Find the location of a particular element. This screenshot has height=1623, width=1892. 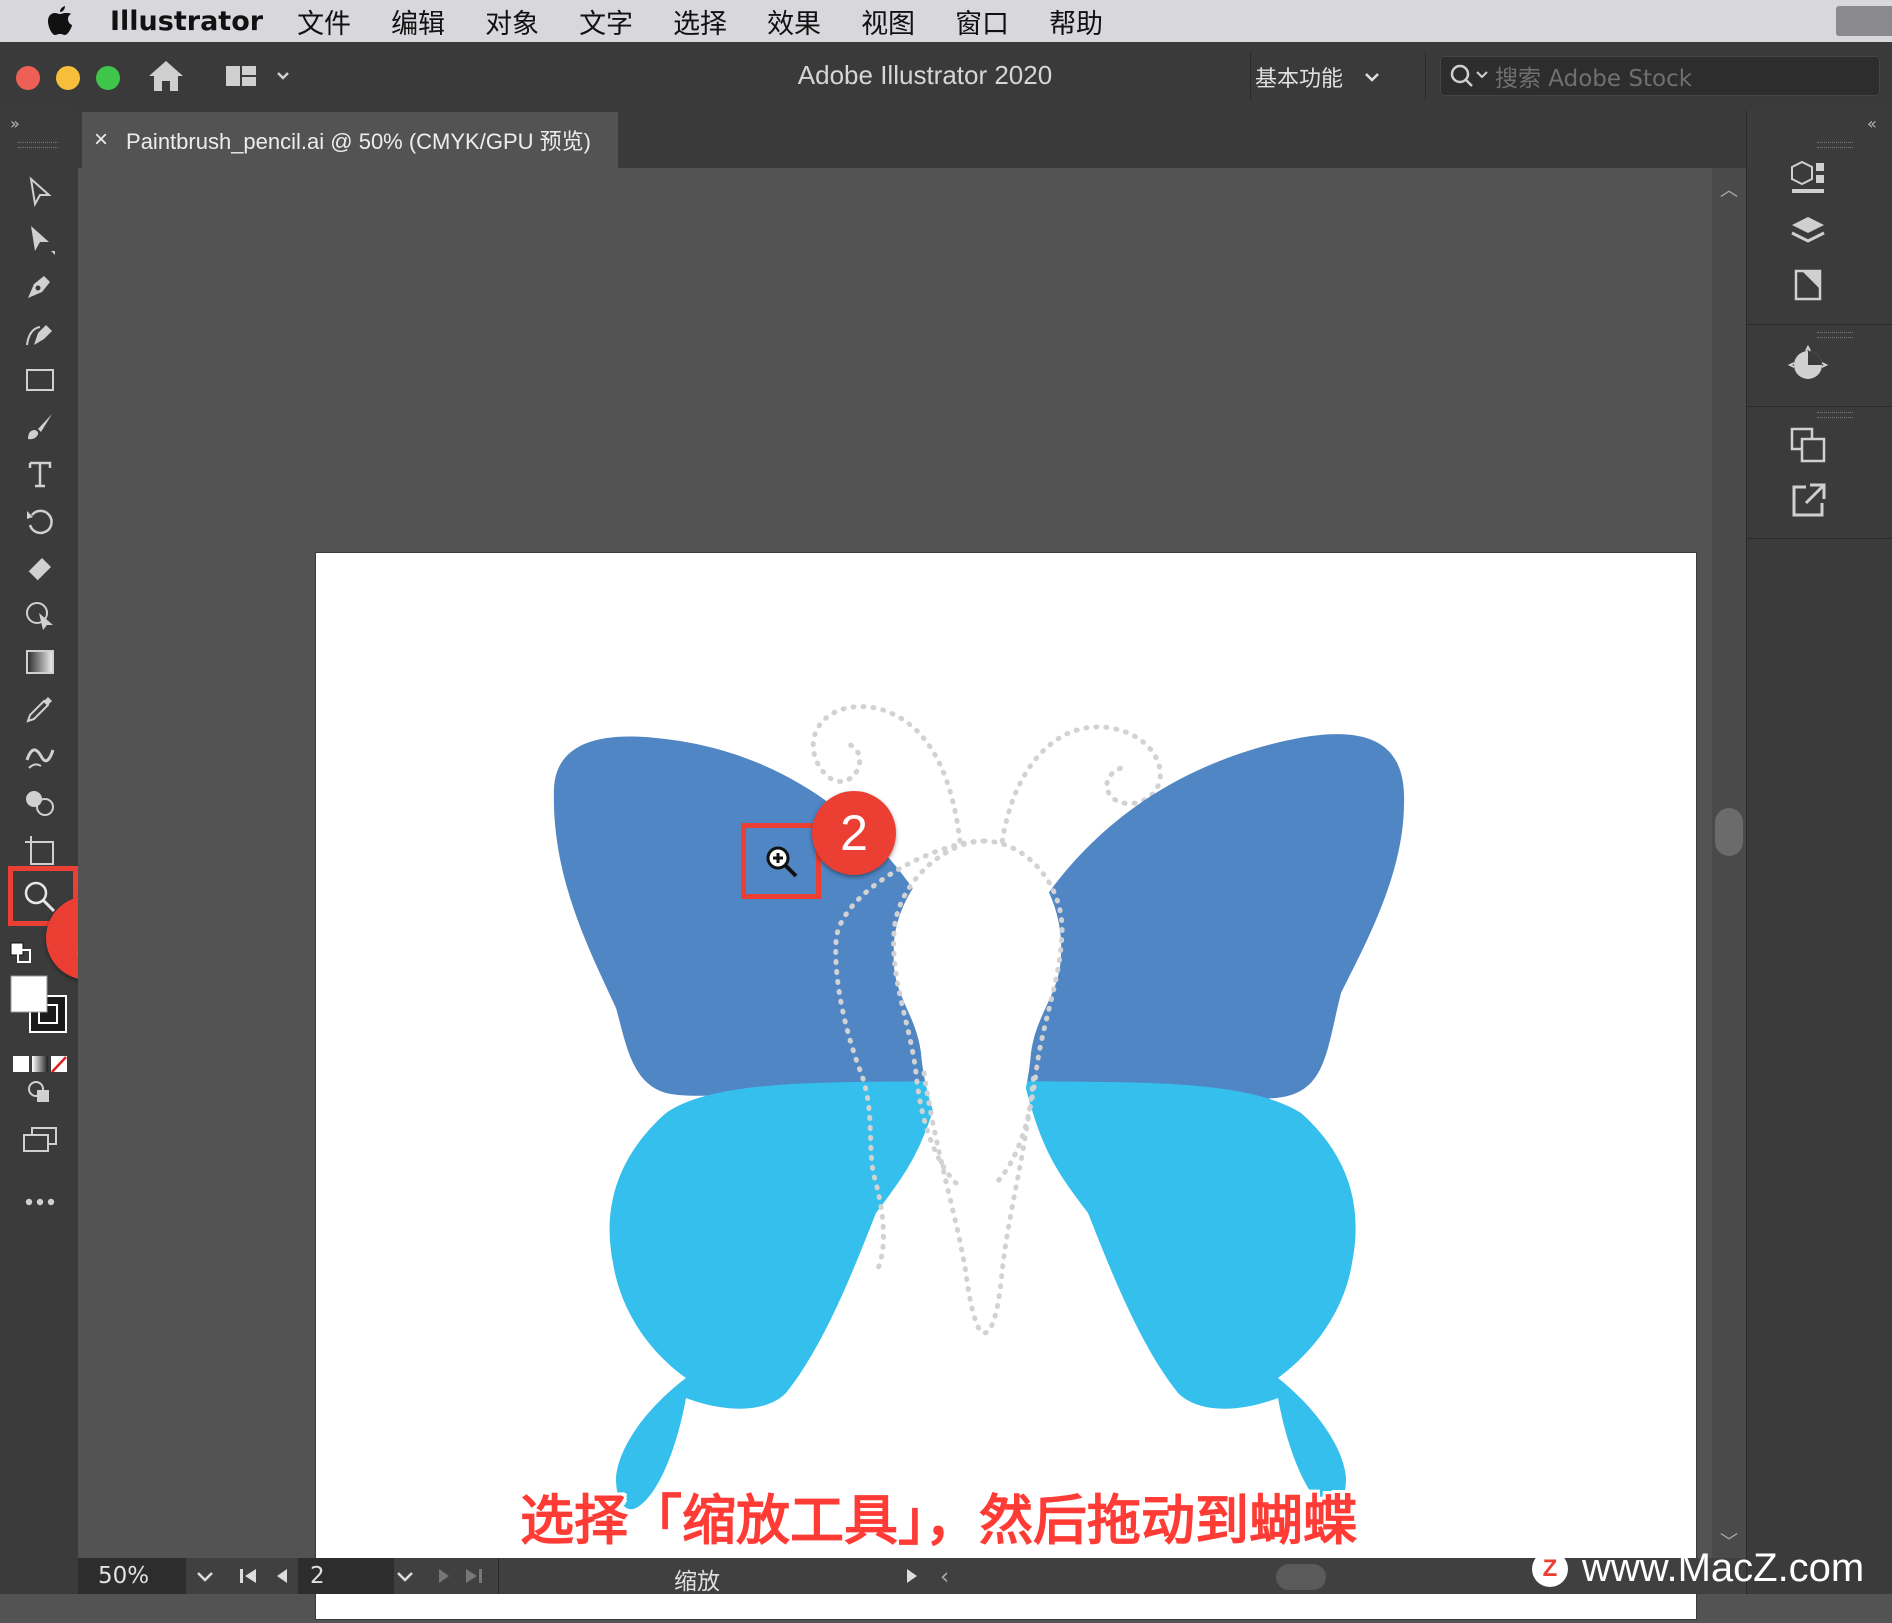

tools-panel: » is located at coordinates (39, 852).